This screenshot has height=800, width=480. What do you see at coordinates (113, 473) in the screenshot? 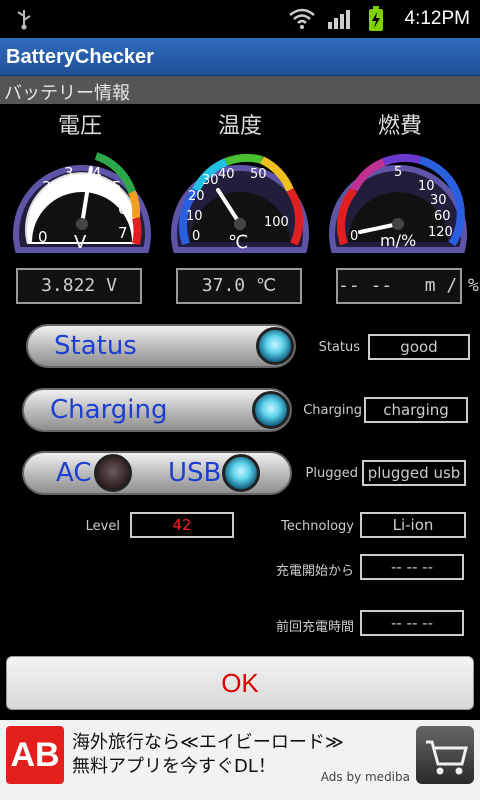
I see `ac-indicator` at bounding box center [113, 473].